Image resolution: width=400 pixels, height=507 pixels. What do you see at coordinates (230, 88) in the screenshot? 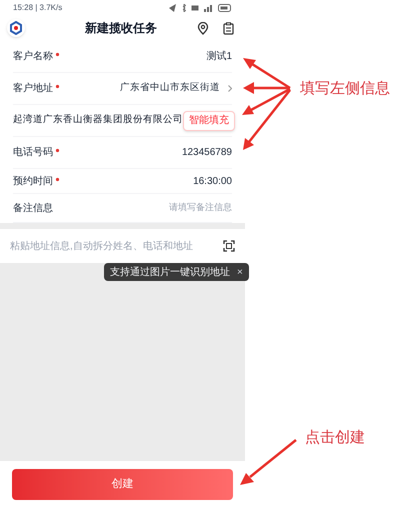
I see `chevron-icon` at bounding box center [230, 88].